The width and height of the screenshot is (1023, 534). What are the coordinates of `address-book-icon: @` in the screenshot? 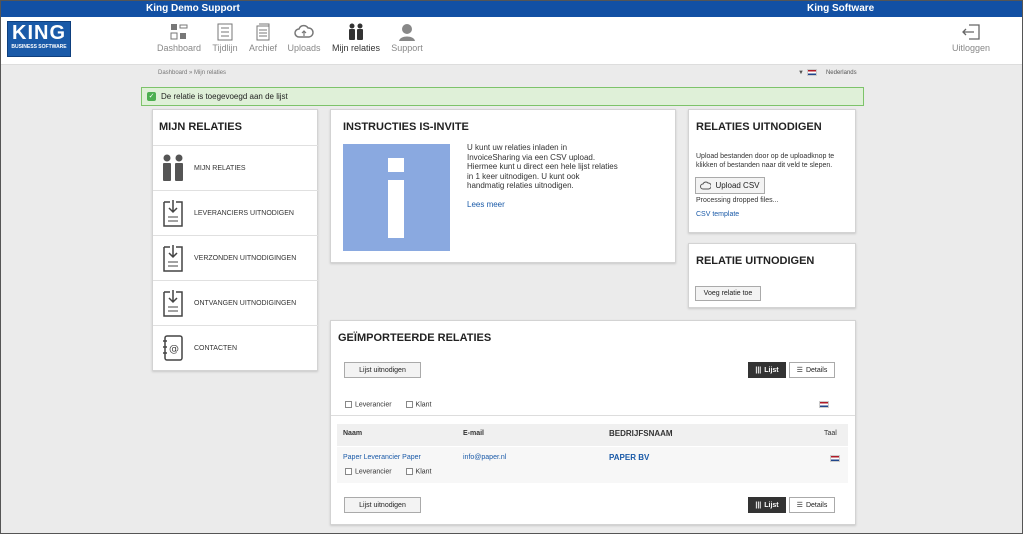 It's located at (173, 348).